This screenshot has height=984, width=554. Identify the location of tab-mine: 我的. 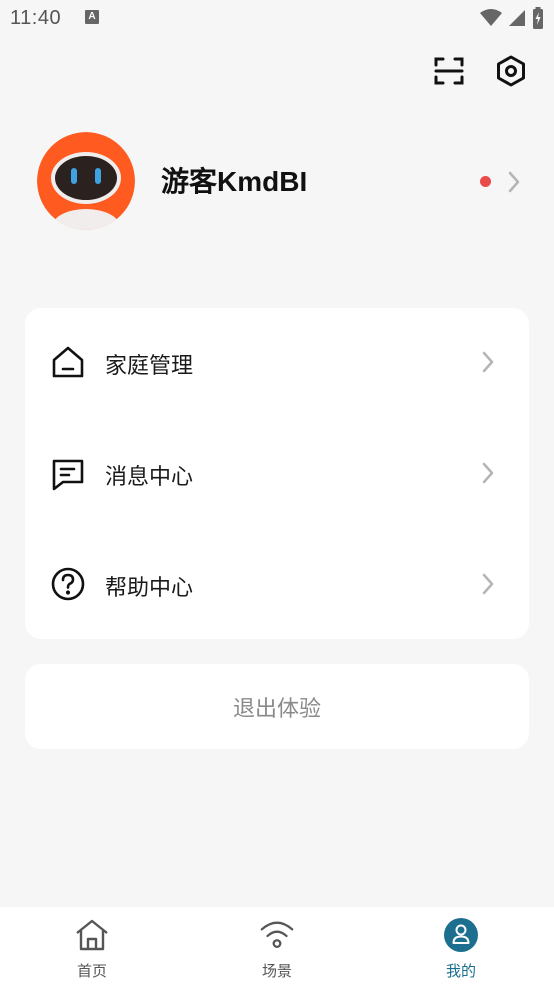
(461, 945).